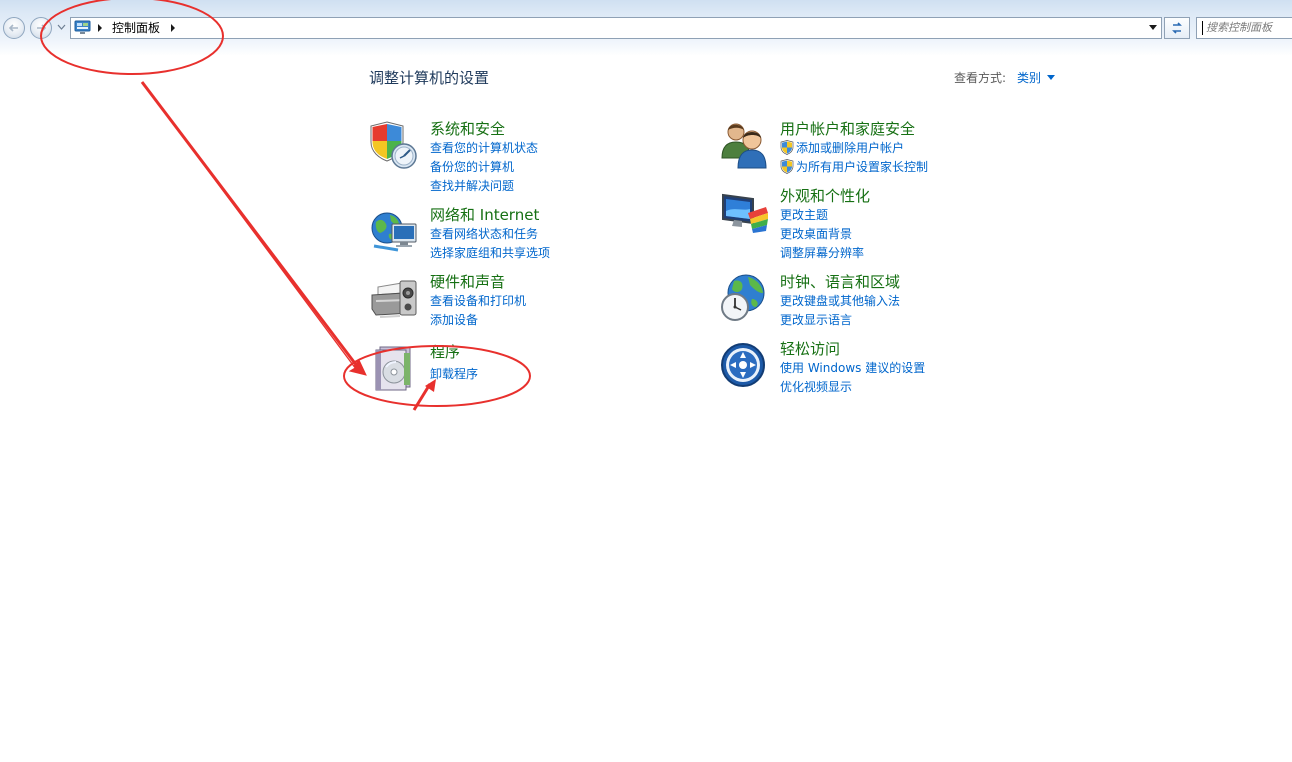 The width and height of the screenshot is (1292, 762). Describe the element at coordinates (472, 186) in the screenshot. I see `link-find-fix-problems: 查找并解决问题` at that location.